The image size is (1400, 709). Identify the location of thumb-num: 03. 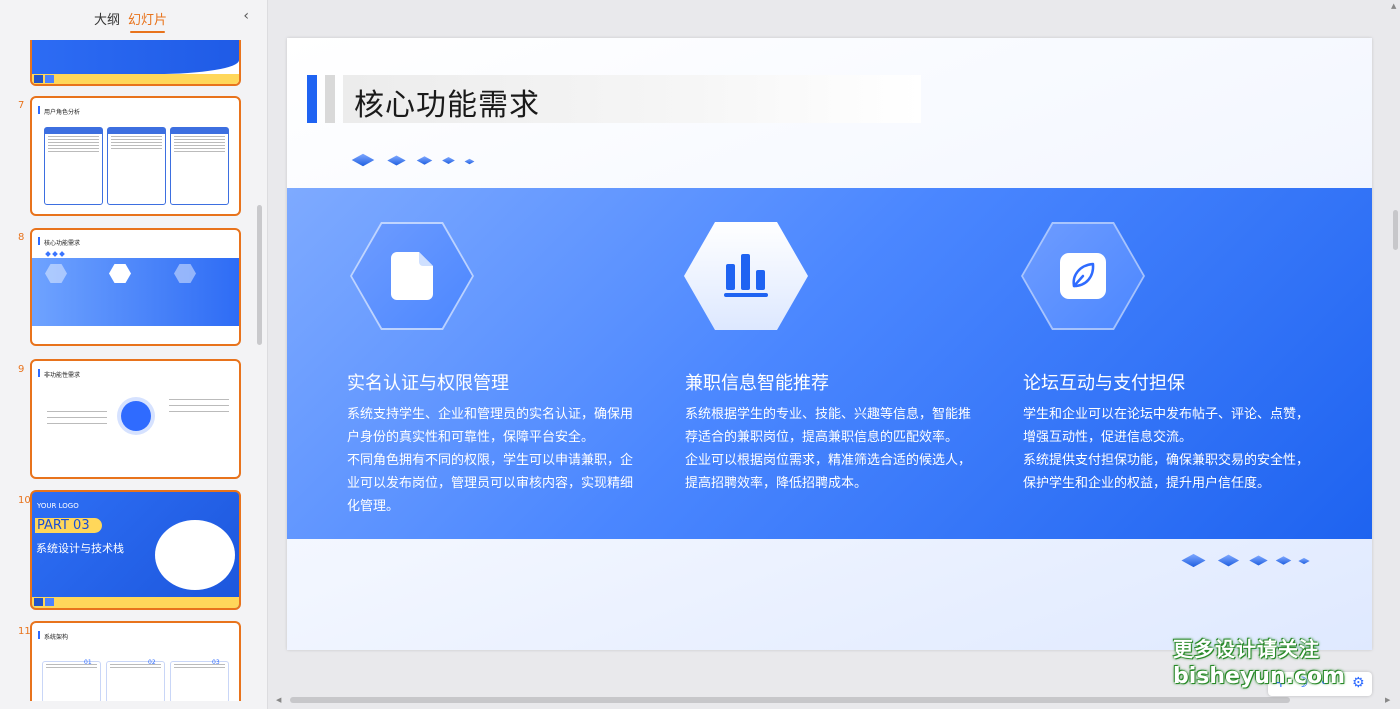
(216, 662).